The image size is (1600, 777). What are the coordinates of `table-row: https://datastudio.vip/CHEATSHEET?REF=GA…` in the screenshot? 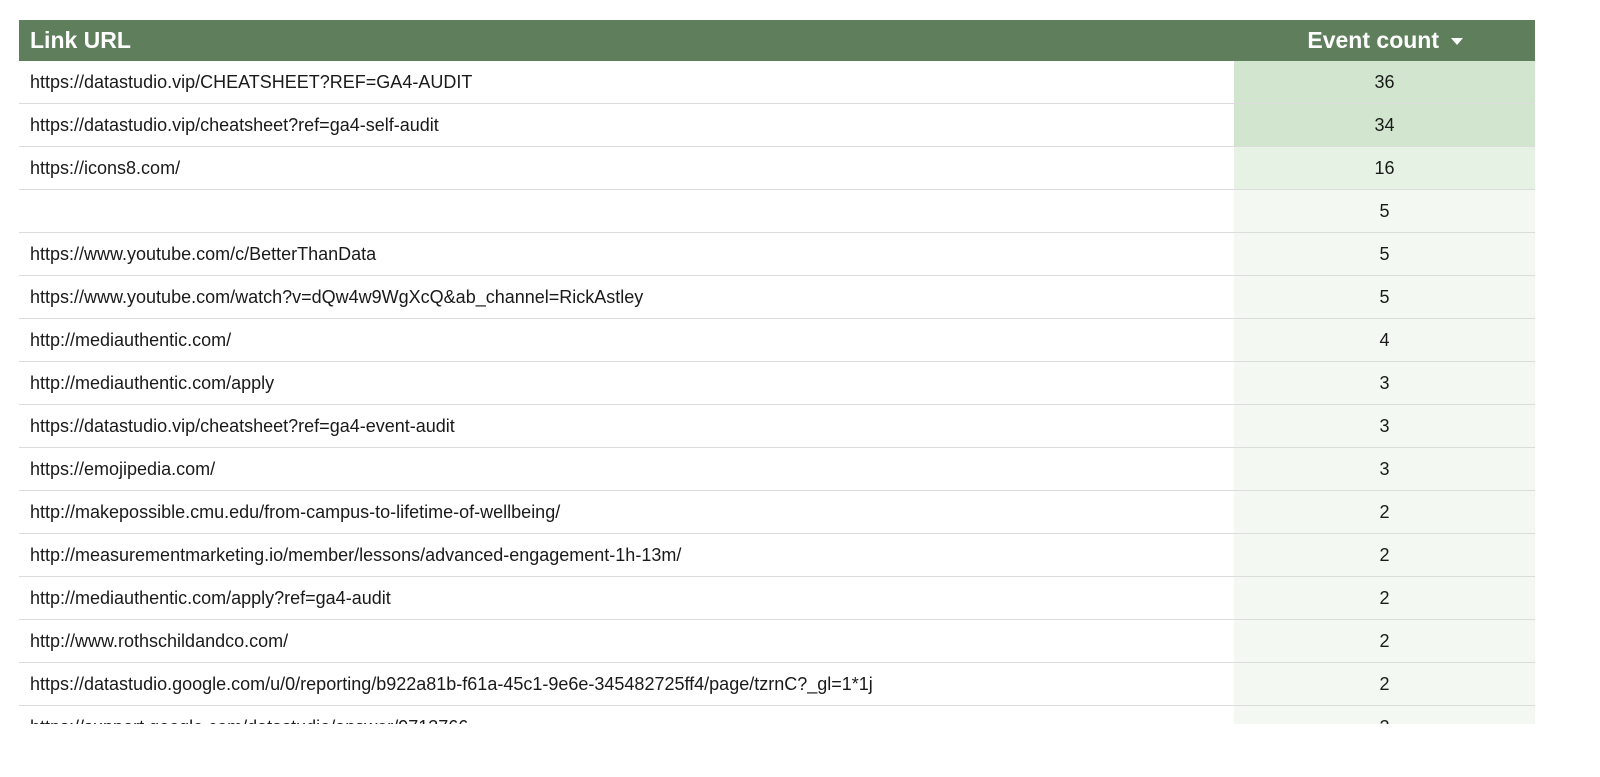 It's located at (777, 82).